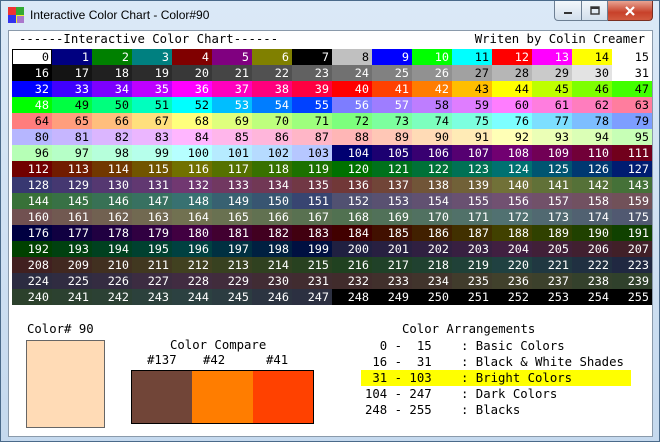  I want to click on color-cell-116: 116, so click(192, 169).